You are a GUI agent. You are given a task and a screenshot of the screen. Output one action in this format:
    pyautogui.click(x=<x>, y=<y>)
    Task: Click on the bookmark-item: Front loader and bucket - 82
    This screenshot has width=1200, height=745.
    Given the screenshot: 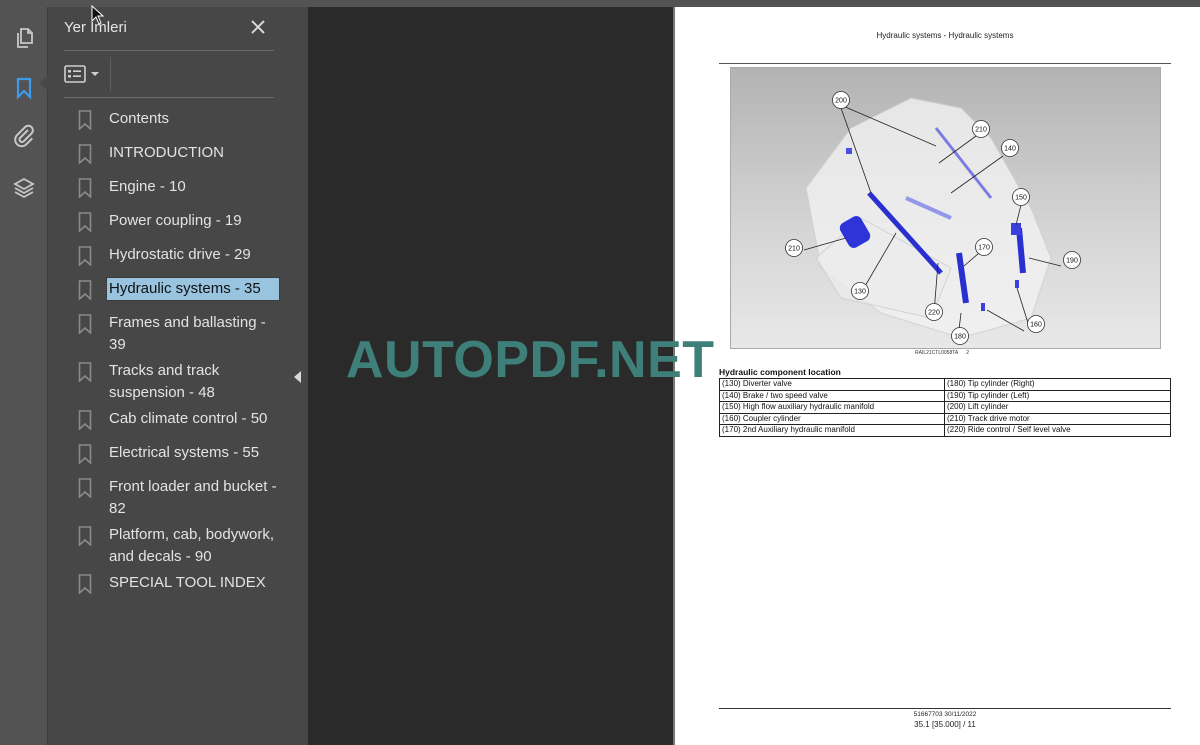 What is the action you would take?
    pyautogui.click(x=183, y=497)
    